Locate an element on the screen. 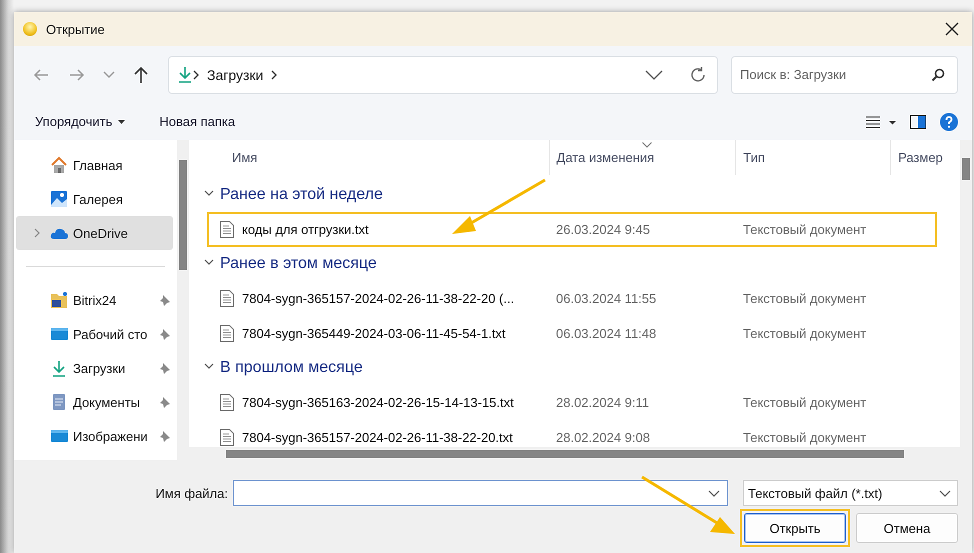  help-icon is located at coordinates (949, 121).